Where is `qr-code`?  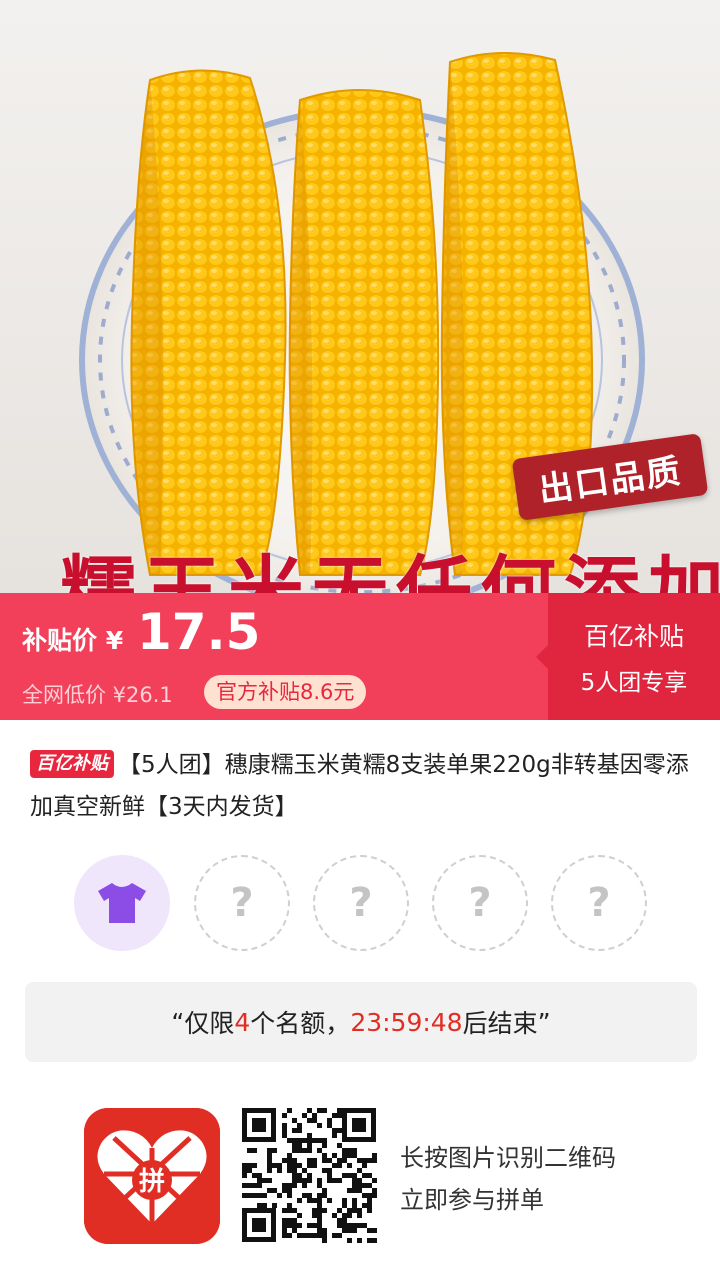 qr-code is located at coordinates (309, 1175).